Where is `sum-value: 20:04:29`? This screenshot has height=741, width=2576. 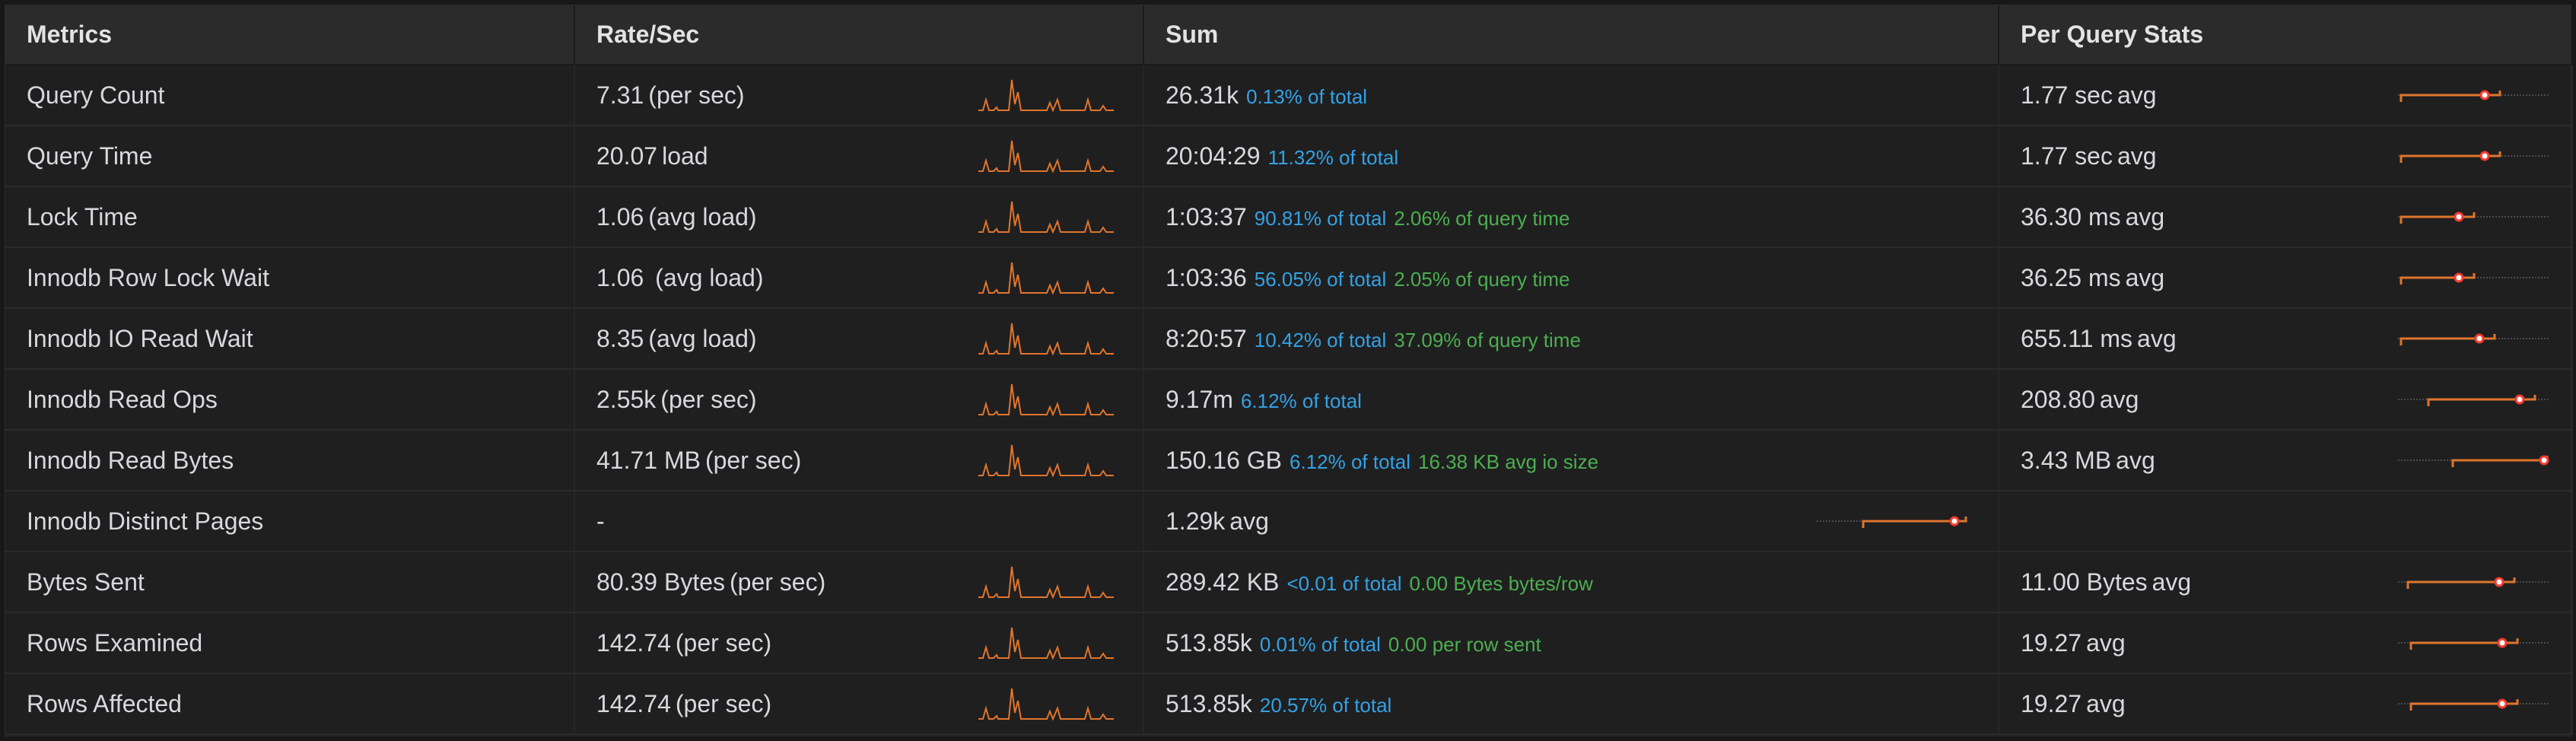
sum-value: 20:04:29 is located at coordinates (1213, 156).